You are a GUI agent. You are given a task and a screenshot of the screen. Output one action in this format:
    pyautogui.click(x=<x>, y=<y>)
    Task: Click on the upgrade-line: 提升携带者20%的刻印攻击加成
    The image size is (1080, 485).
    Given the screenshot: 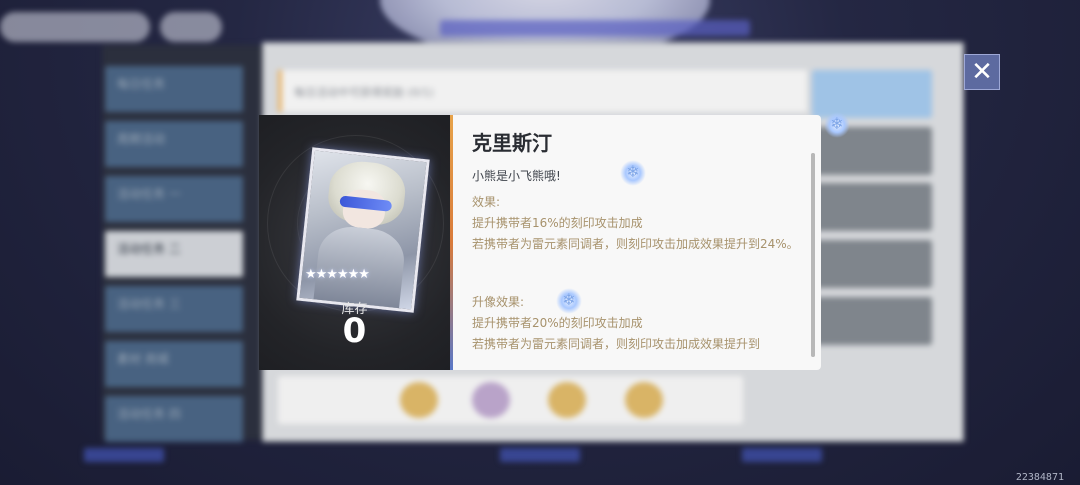 What is the action you would take?
    pyautogui.click(x=557, y=323)
    